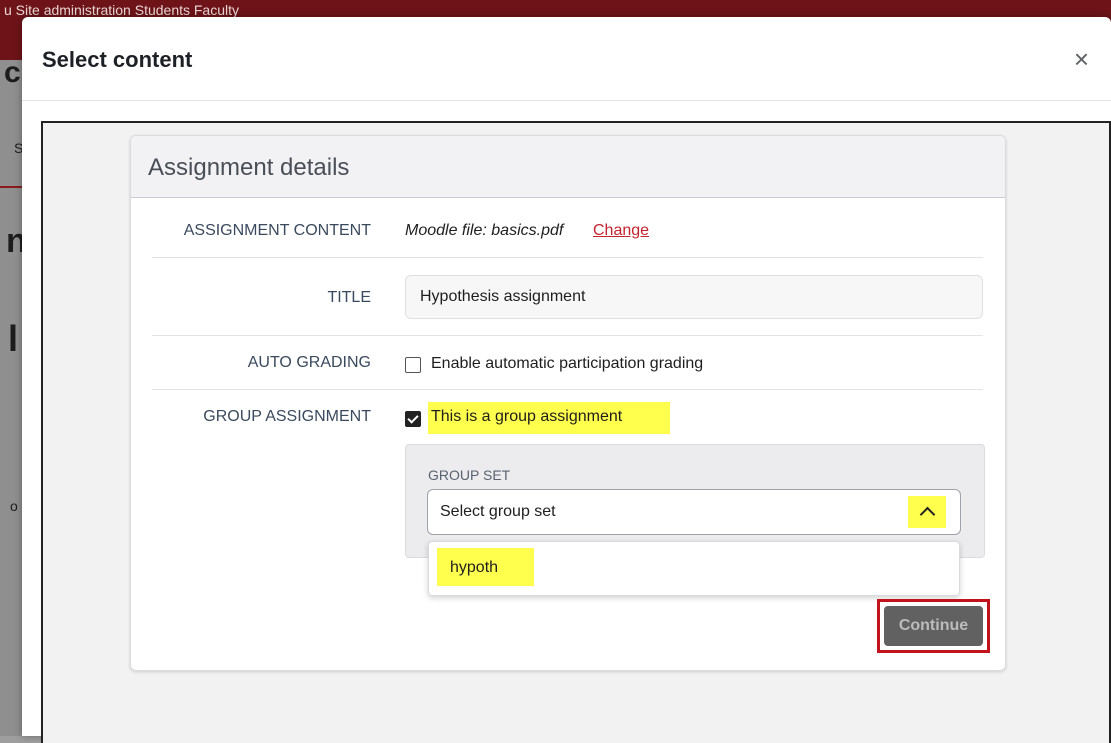 This screenshot has height=743, width=1111. Describe the element at coordinates (469, 475) in the screenshot. I see `group-set-label: GROUP SET` at that location.